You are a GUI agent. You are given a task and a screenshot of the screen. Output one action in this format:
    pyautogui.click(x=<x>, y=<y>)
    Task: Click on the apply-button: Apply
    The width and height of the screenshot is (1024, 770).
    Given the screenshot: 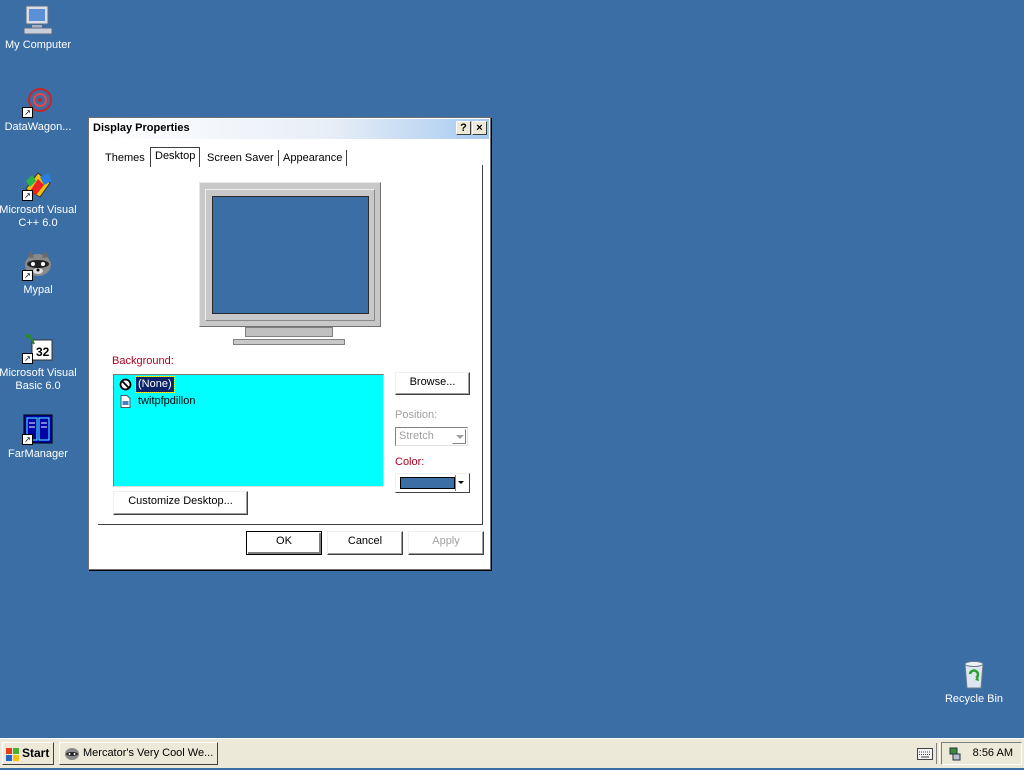 What is the action you would take?
    pyautogui.click(x=446, y=543)
    